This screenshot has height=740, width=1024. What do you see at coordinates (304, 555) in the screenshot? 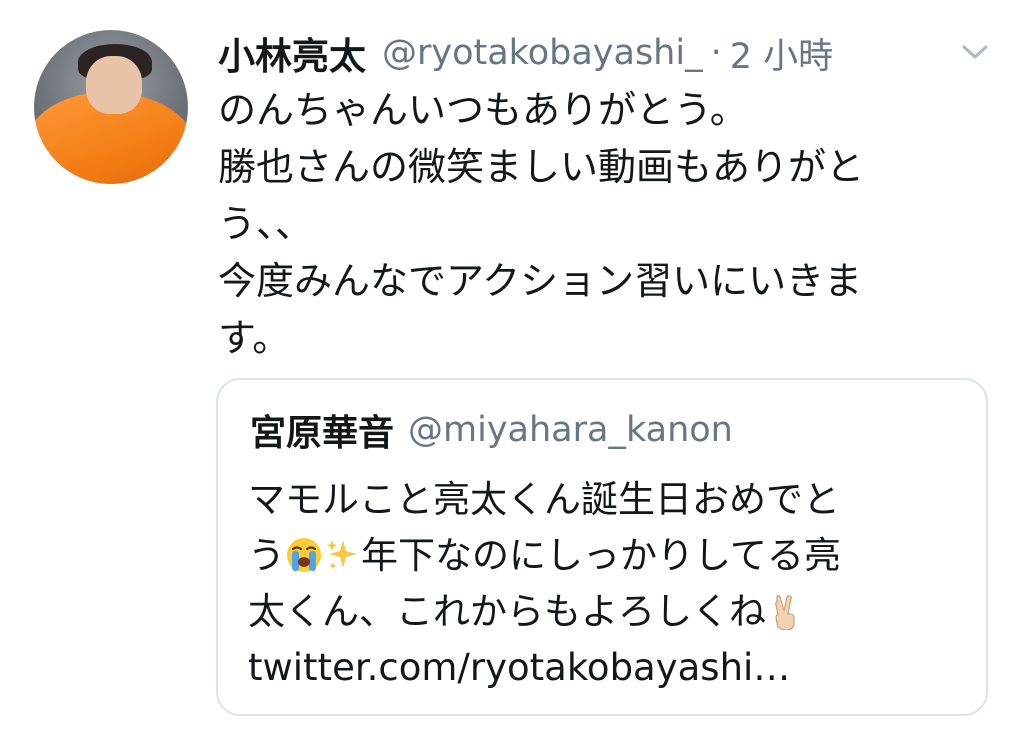
I see `loudly-crying-face-emoji` at bounding box center [304, 555].